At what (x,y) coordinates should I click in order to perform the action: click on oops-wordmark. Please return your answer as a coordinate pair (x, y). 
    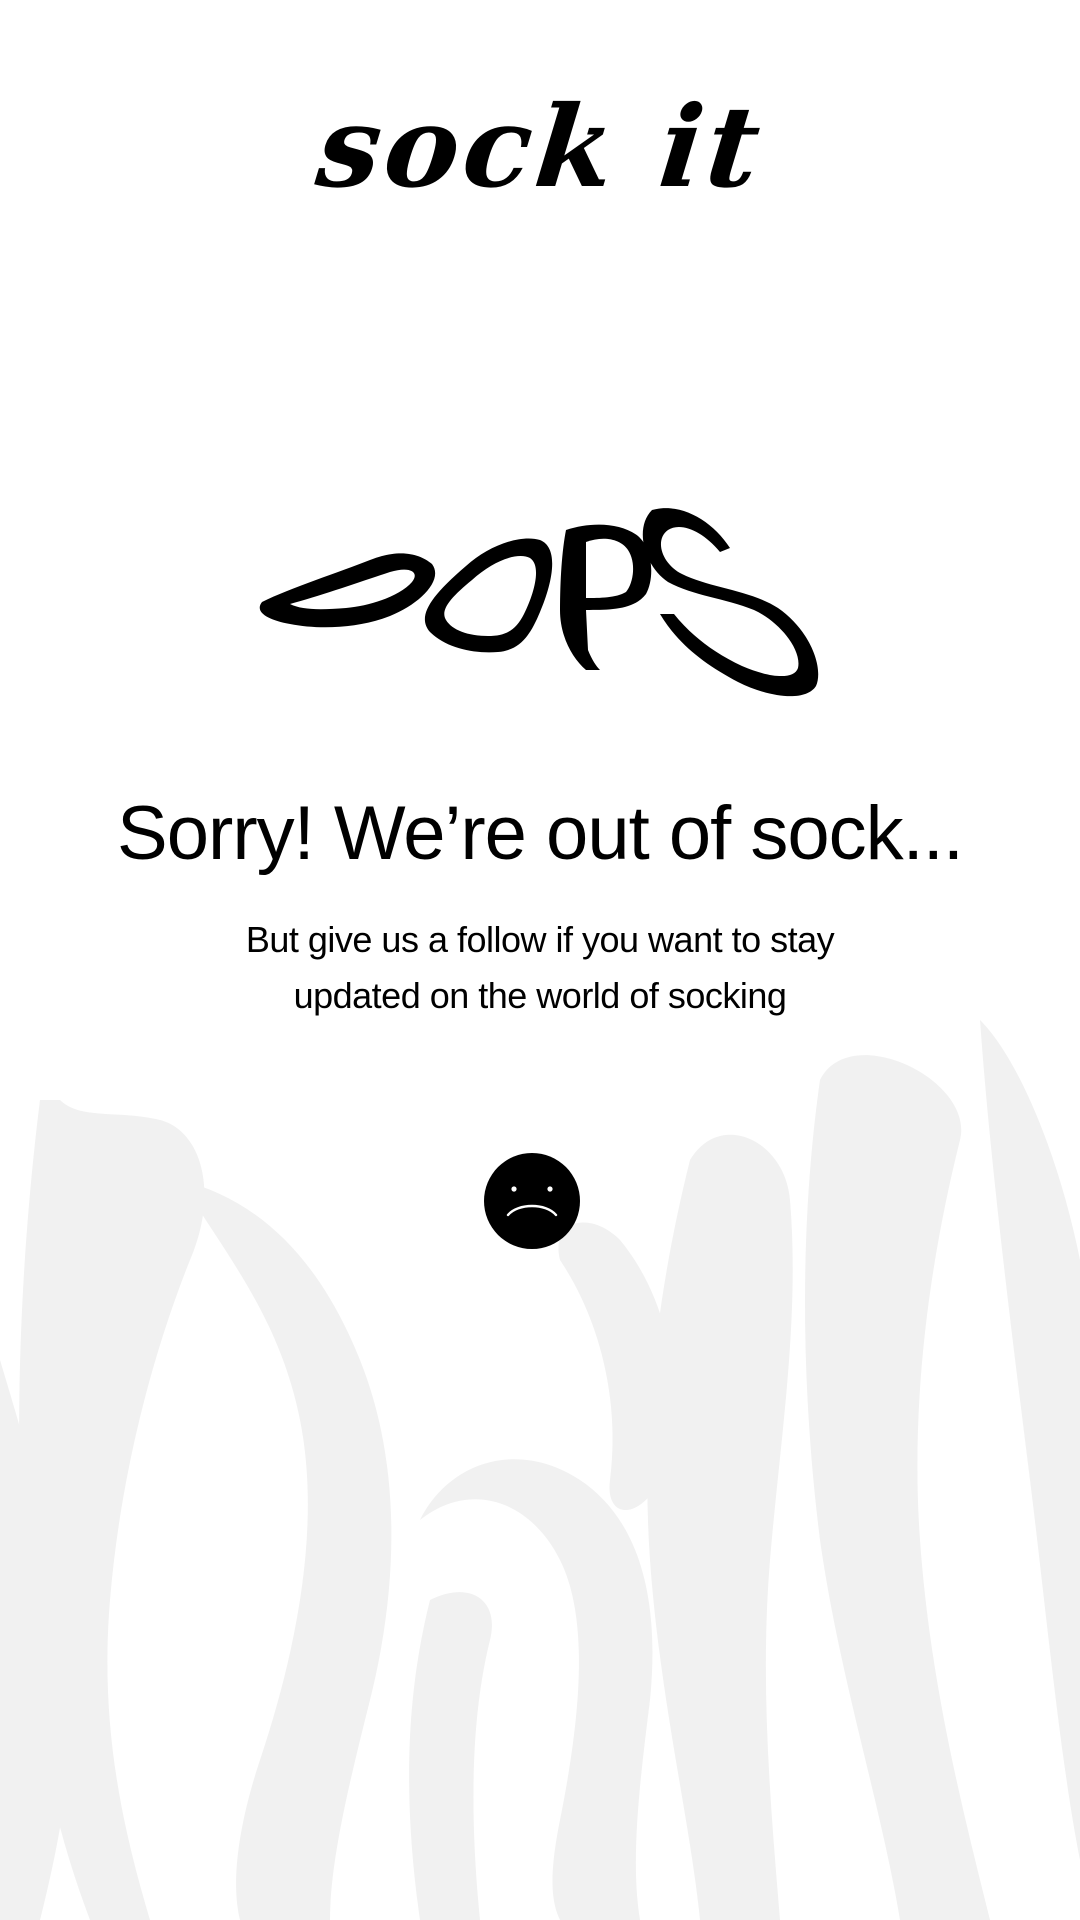
    Looking at the image, I should click on (539, 602).